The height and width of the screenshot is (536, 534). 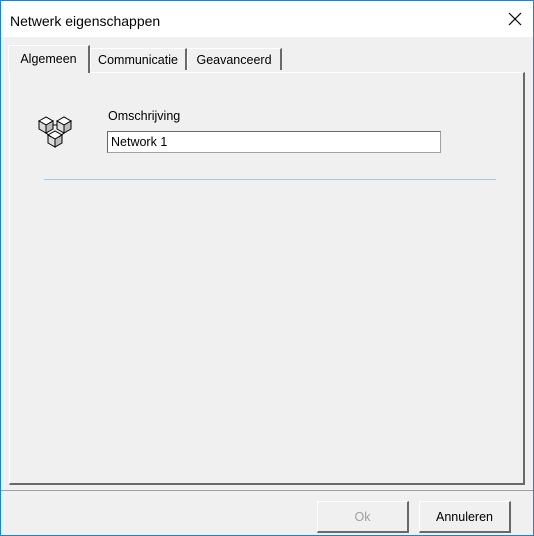 I want to click on window-title: Netwerk eigenschappen, so click(x=85, y=21).